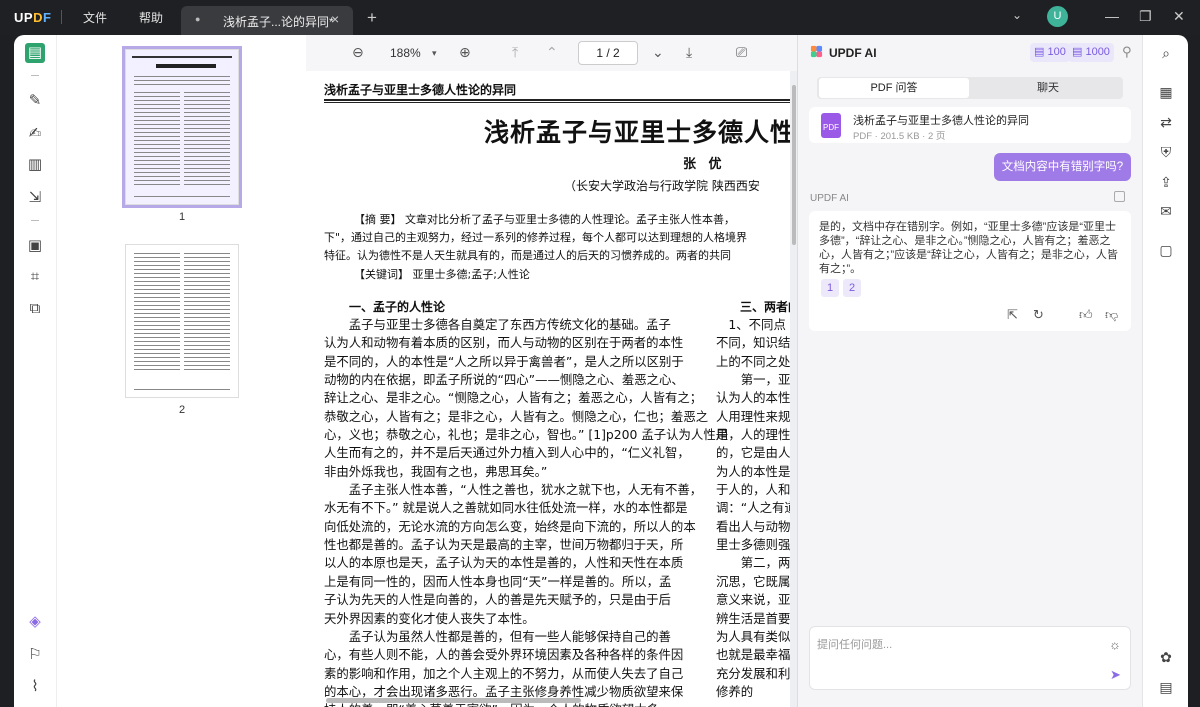 The image size is (1200, 707). What do you see at coordinates (1012, 315) in the screenshot?
I see `export-icon: ⇱` at bounding box center [1012, 315].